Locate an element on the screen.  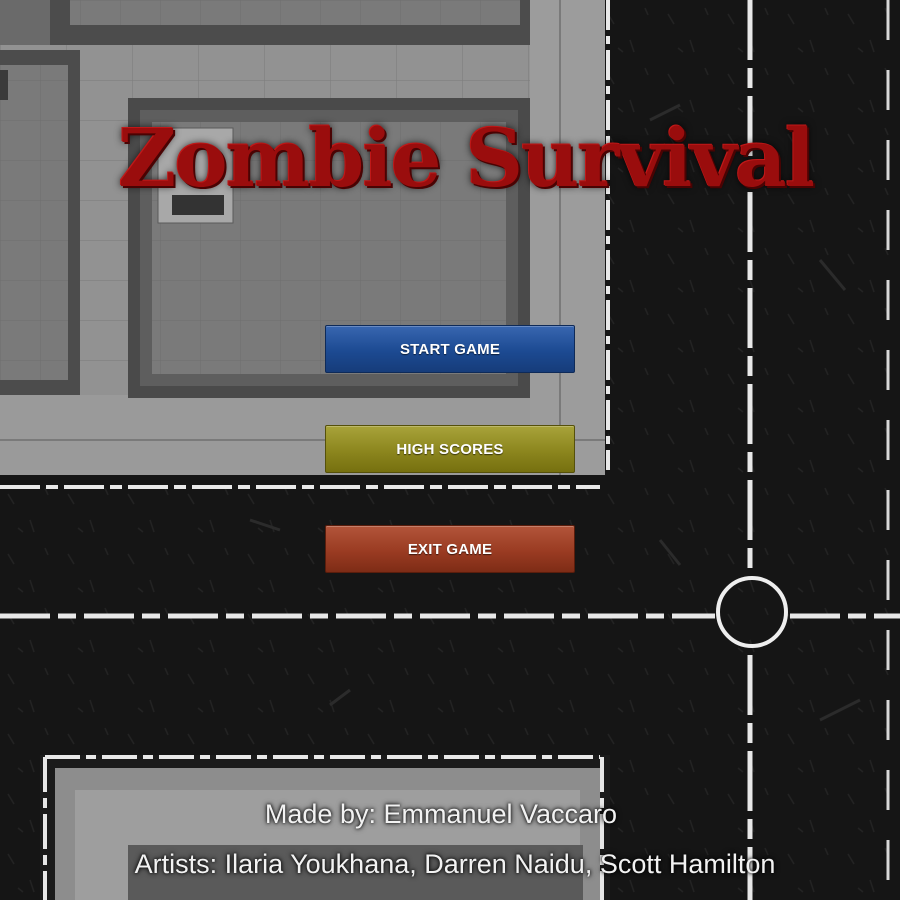
game-title: Zombie Survival is located at coordinates (466, 158).